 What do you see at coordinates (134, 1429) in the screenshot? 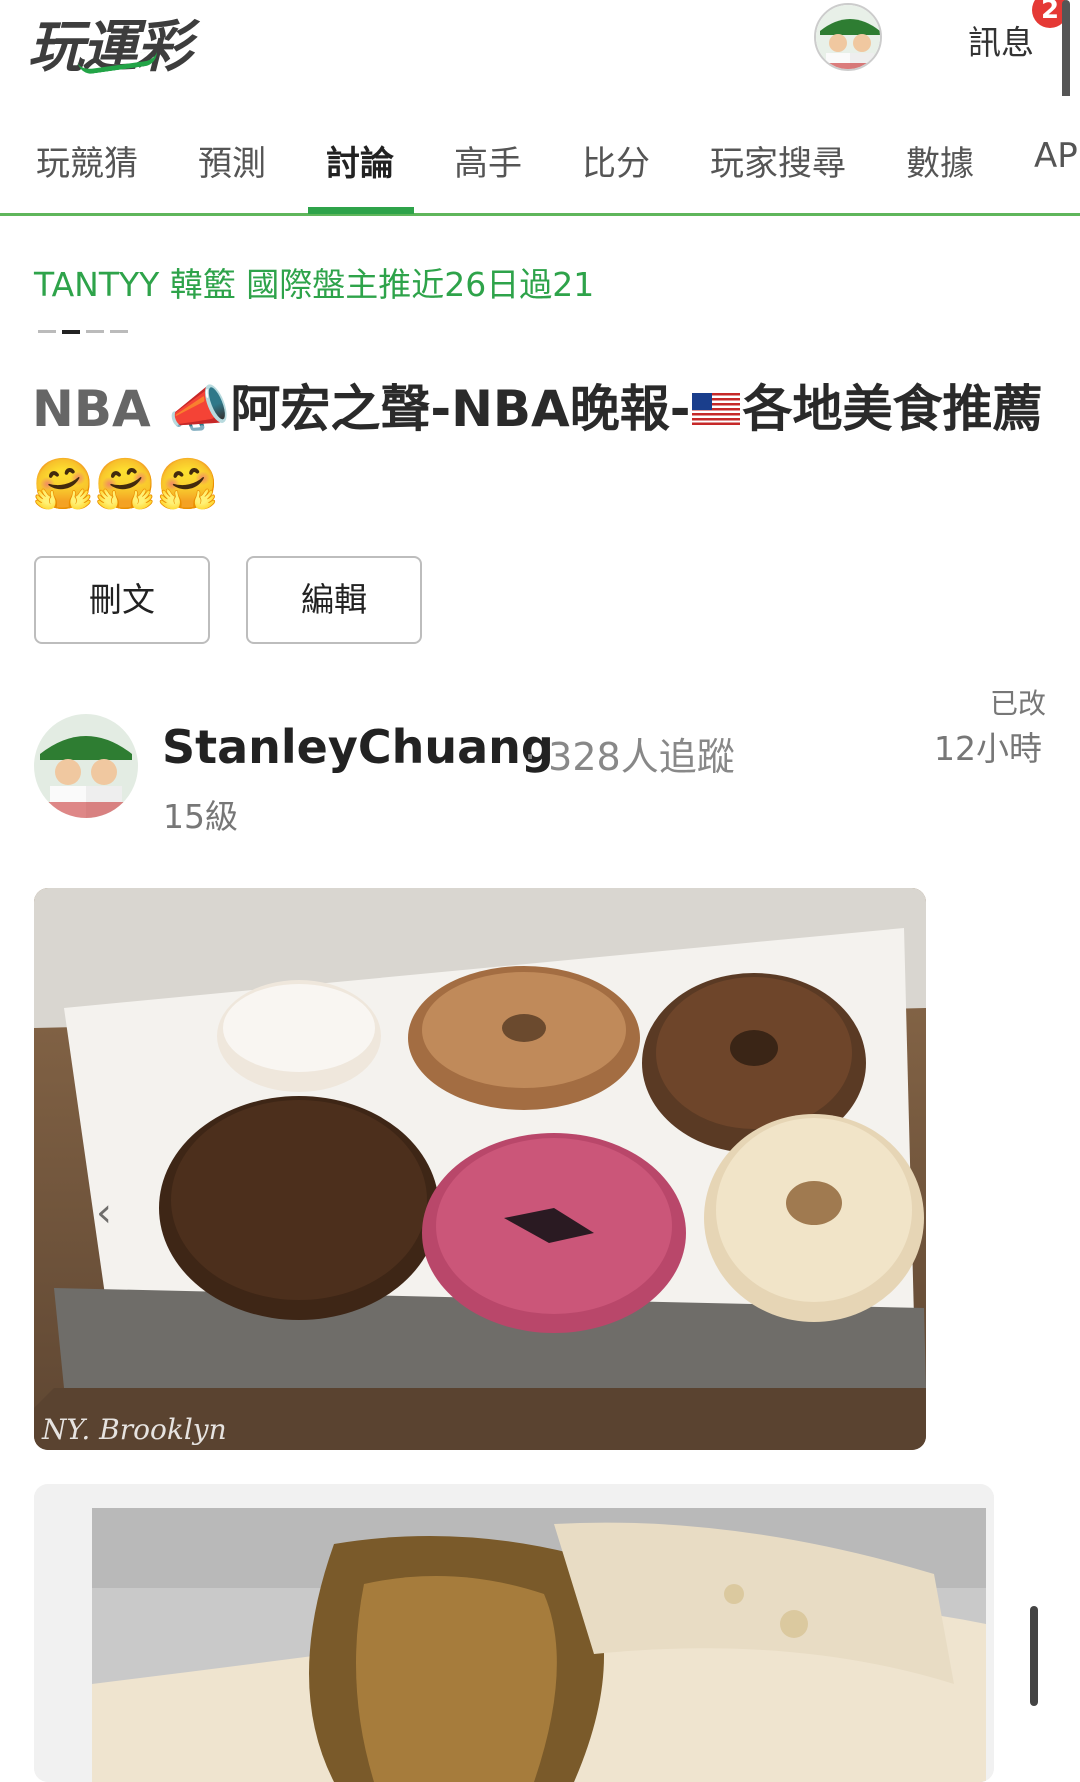
I see `photo-caption: NY. Brooklyn` at bounding box center [134, 1429].